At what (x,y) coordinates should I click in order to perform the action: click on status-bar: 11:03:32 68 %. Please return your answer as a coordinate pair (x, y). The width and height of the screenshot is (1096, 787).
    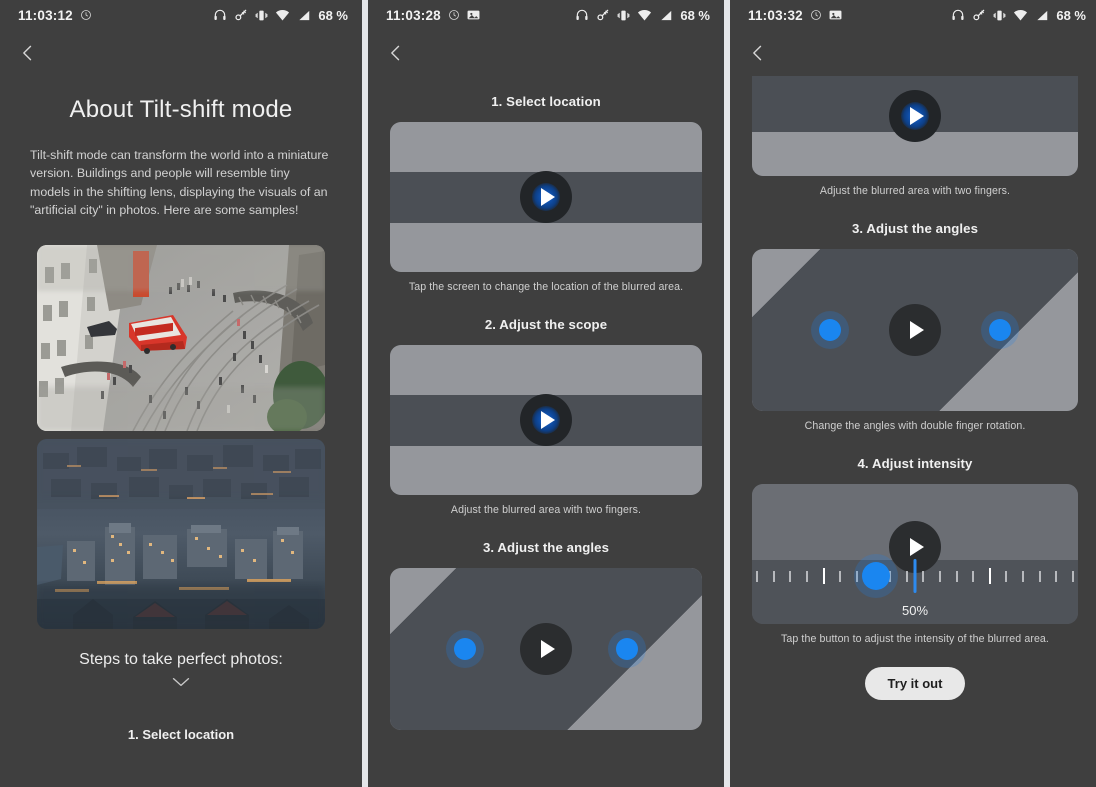
    Looking at the image, I should click on (913, 15).